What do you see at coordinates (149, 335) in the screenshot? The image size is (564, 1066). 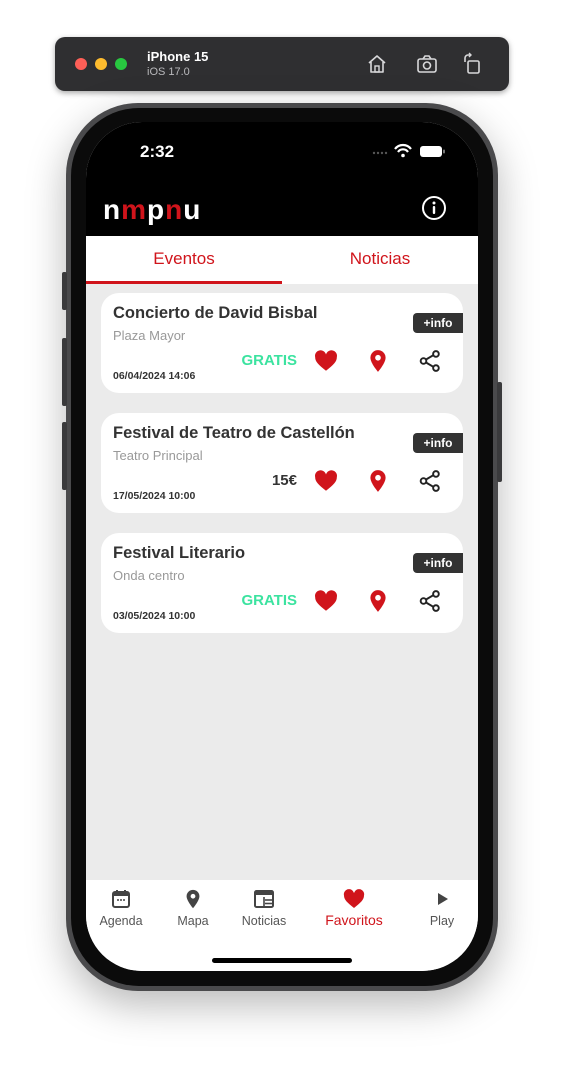 I see `event-venue: Plaza Mayor` at bounding box center [149, 335].